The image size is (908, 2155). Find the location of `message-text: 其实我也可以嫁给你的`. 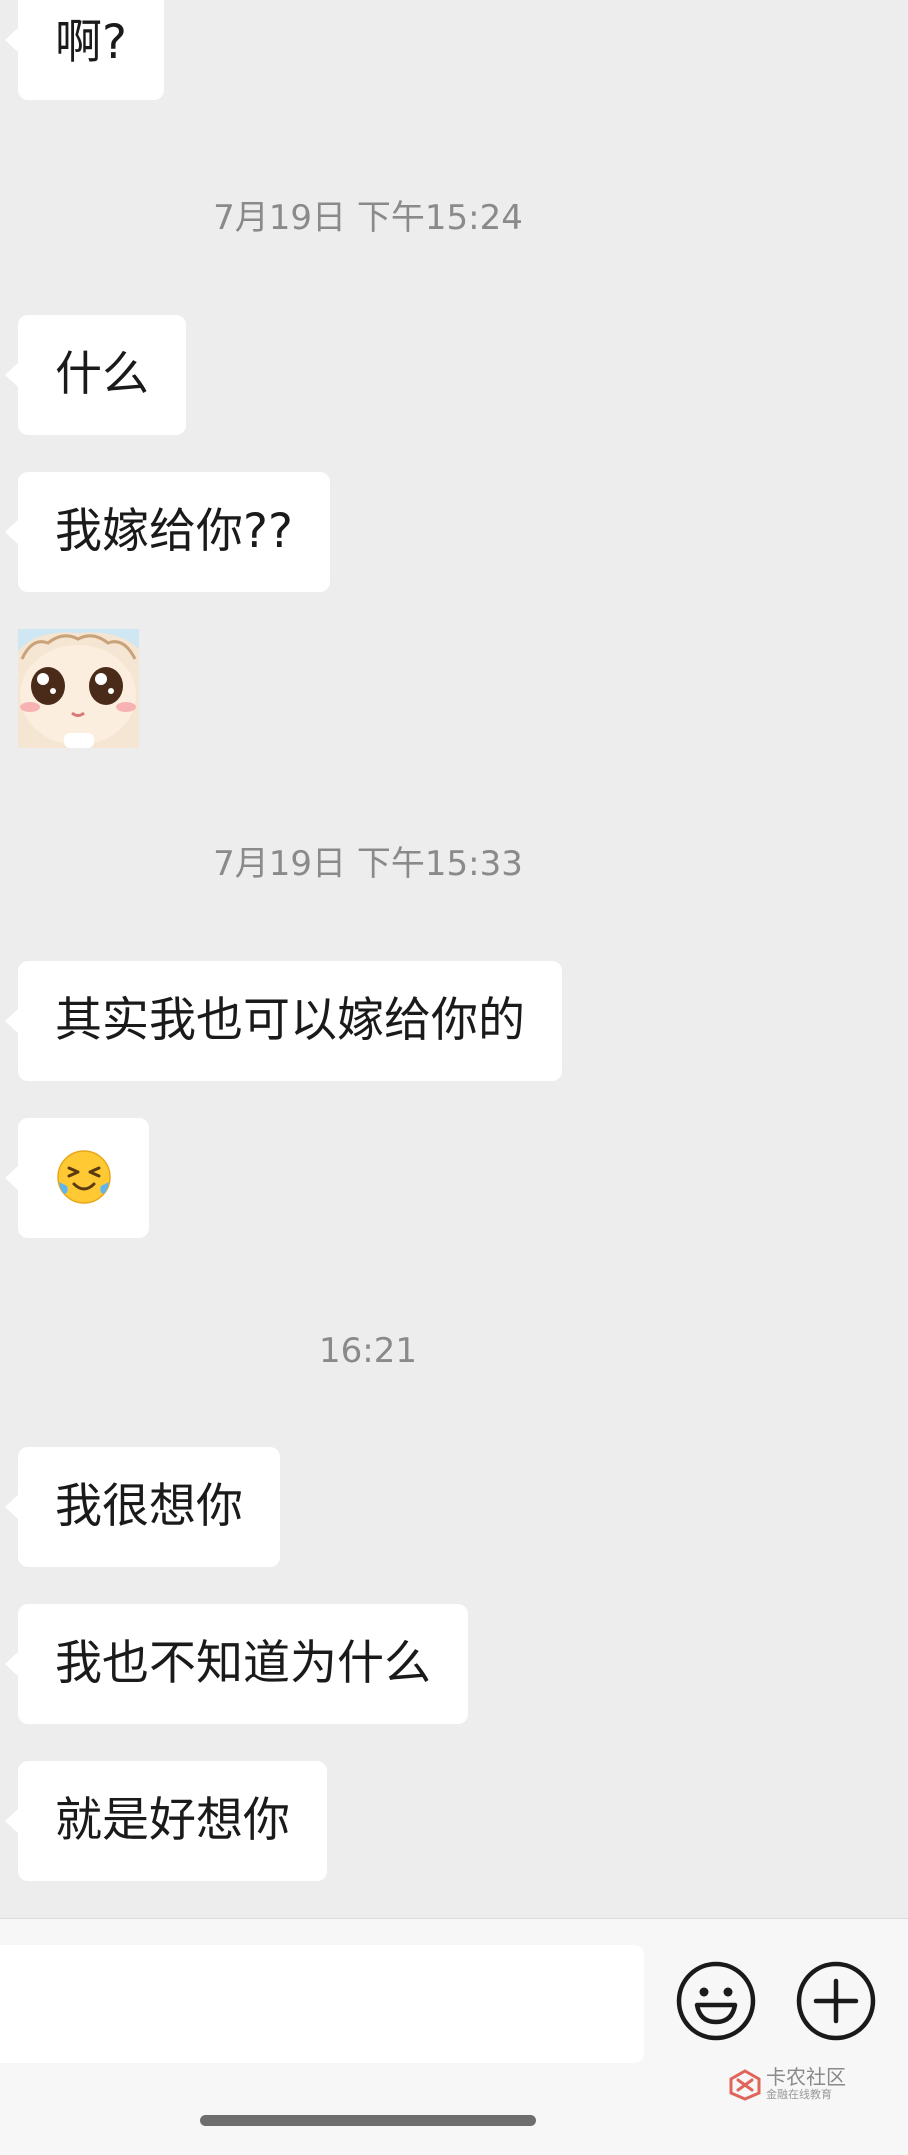

message-text: 其实我也可以嫁给你的 is located at coordinates (290, 1020).